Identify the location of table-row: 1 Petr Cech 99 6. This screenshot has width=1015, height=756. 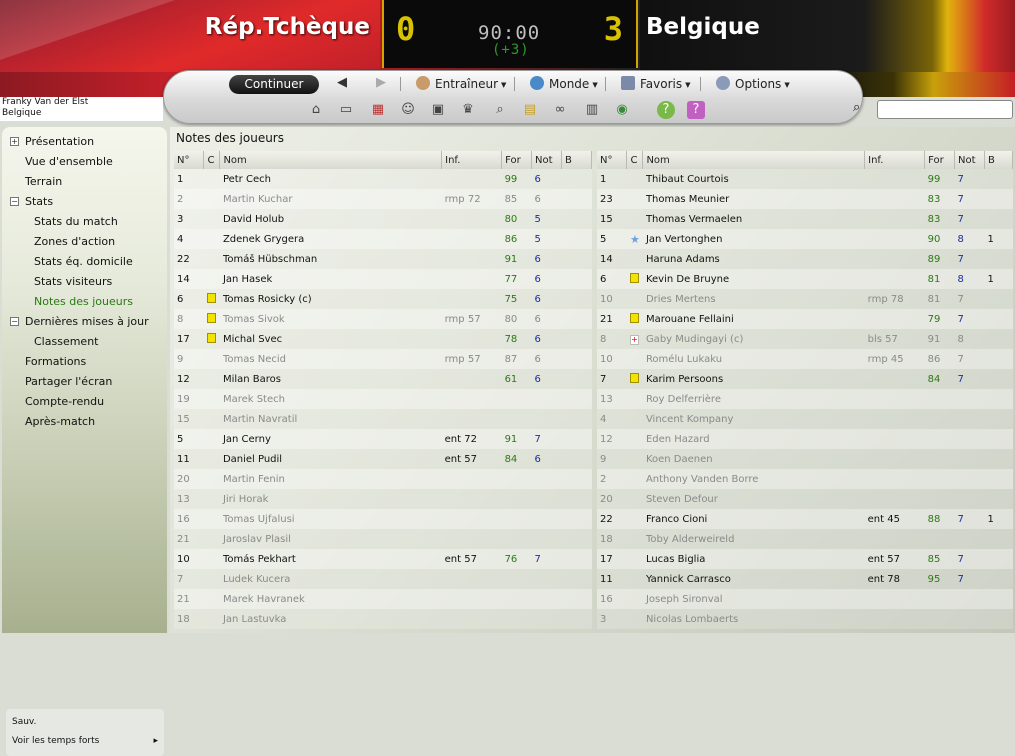
(383, 179).